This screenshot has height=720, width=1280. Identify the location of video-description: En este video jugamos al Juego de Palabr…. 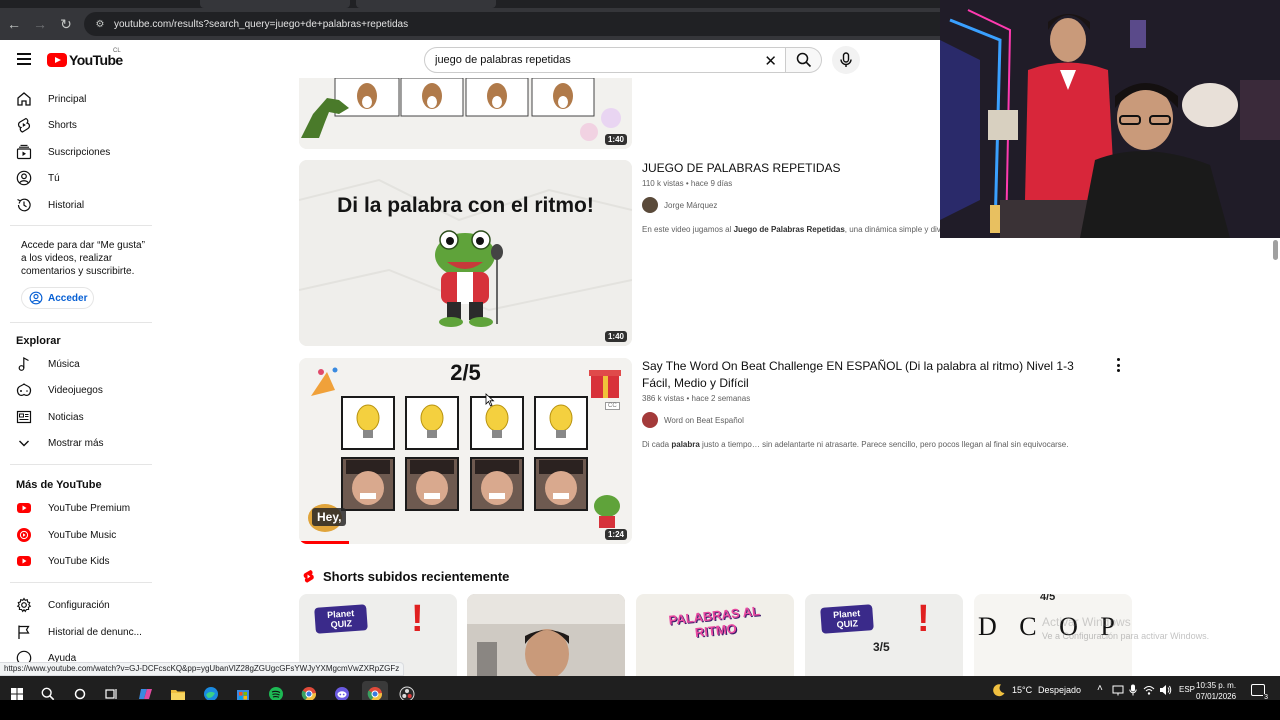
(801, 229).